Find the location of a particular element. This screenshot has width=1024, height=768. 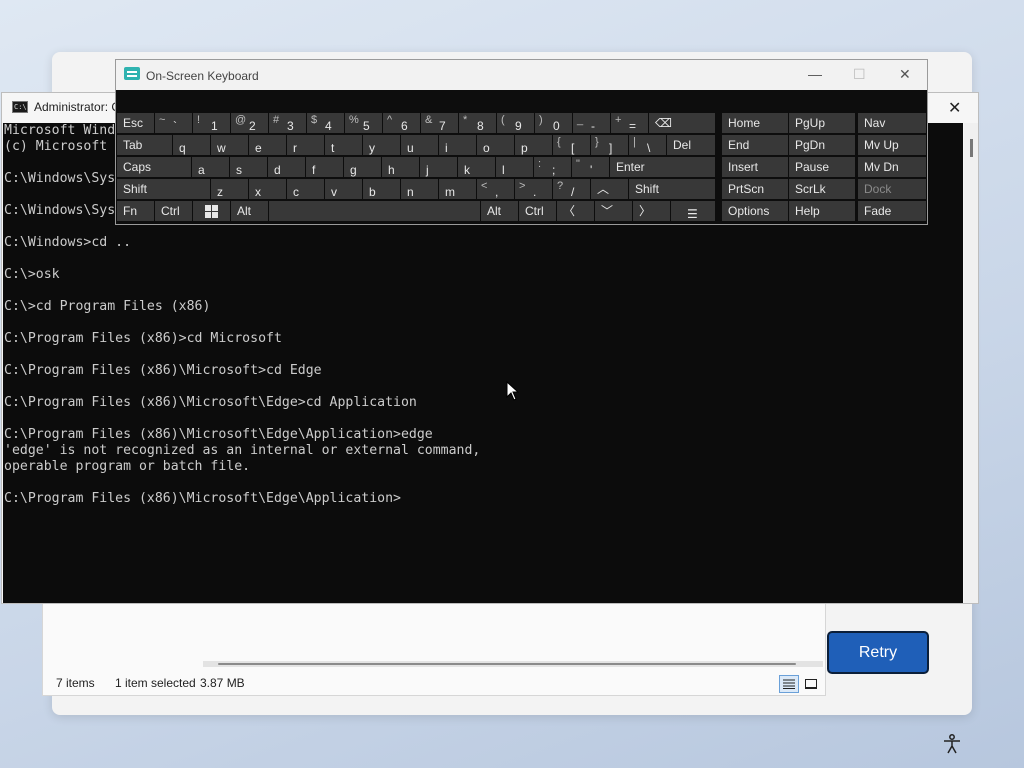

key-6: ^ 6 is located at coordinates (401, 123).